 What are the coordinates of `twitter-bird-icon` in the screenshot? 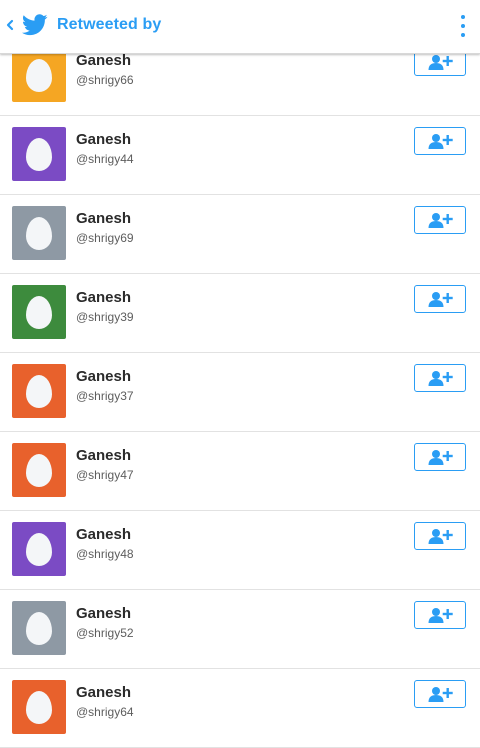 It's located at (35, 25).